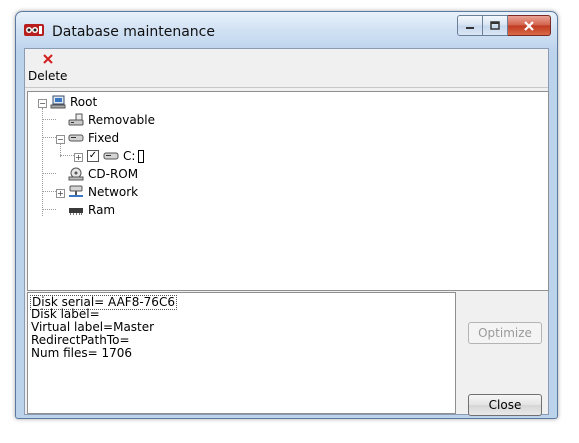 Image resolution: width=579 pixels, height=443 pixels. I want to click on tree-node-label: CD-ROM, so click(113, 174).